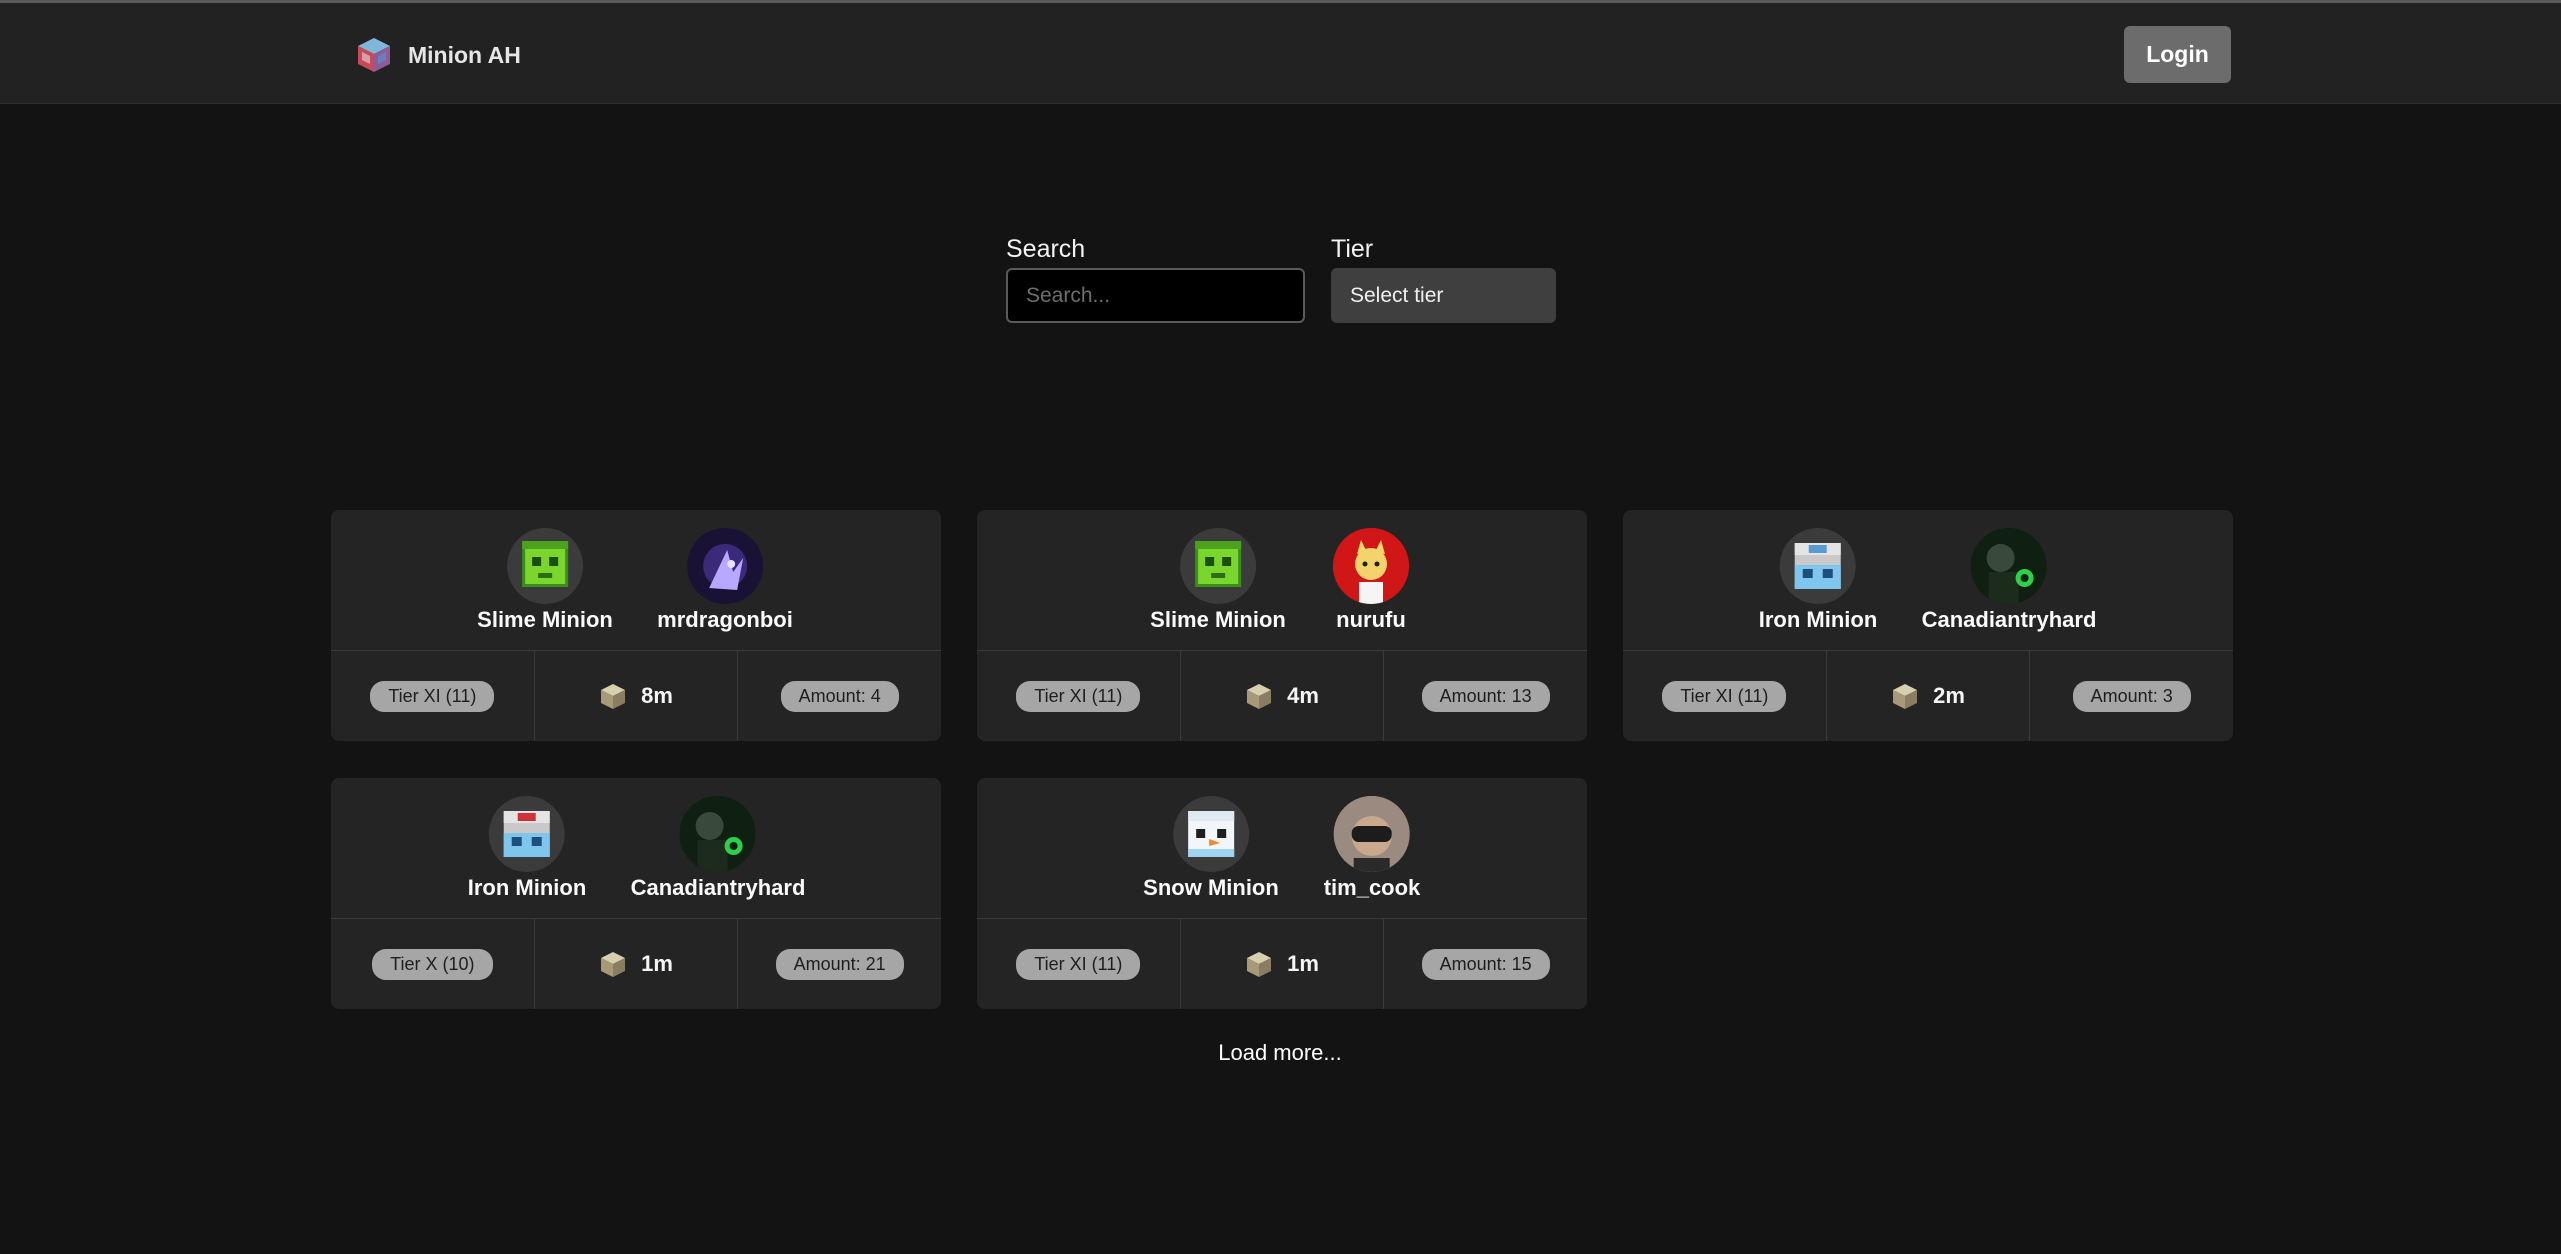 The image size is (2561, 1254). I want to click on amount-badge: Amount: 4, so click(839, 696).